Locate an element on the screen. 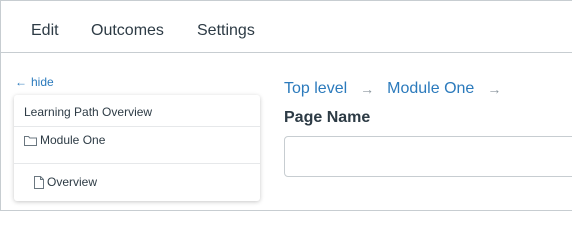  hide-label: hide is located at coordinates (42, 82).